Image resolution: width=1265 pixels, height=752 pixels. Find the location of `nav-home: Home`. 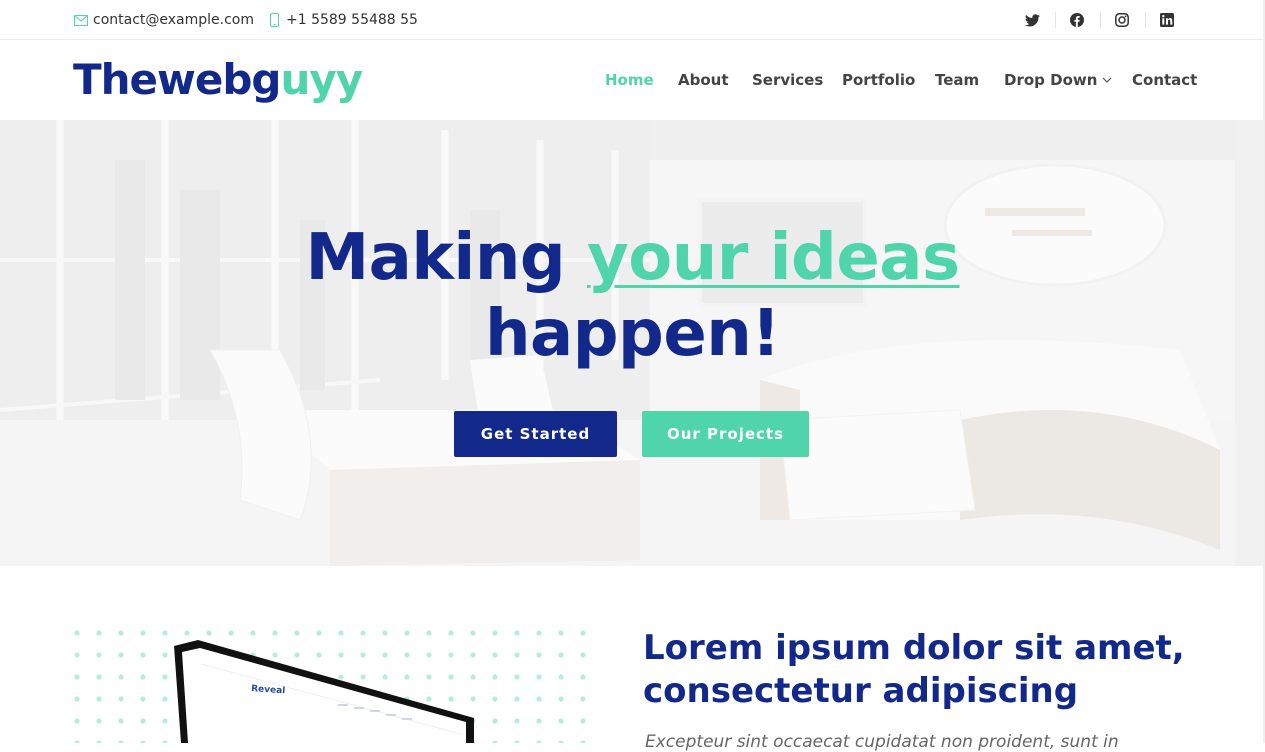

nav-home: Home is located at coordinates (629, 80).